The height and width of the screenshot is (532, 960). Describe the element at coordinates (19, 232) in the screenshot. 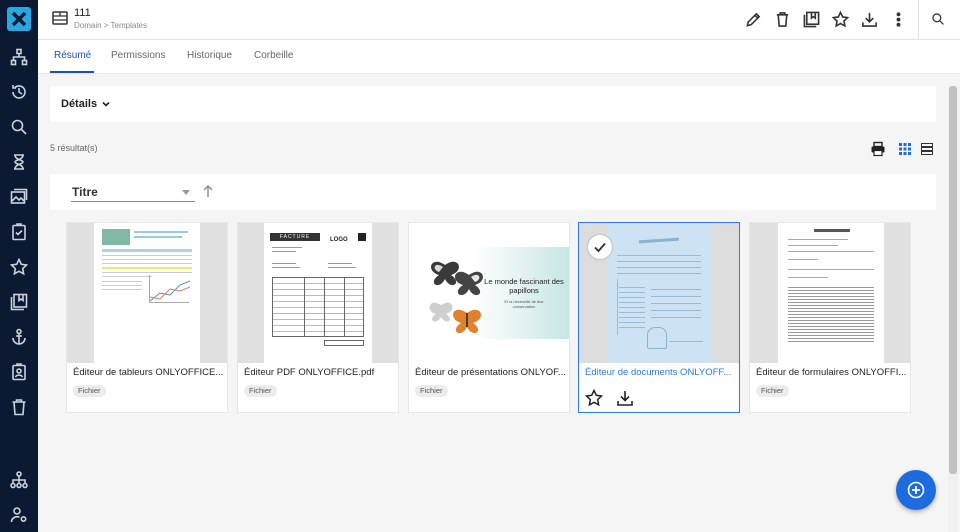

I see `tasks-icon` at that location.